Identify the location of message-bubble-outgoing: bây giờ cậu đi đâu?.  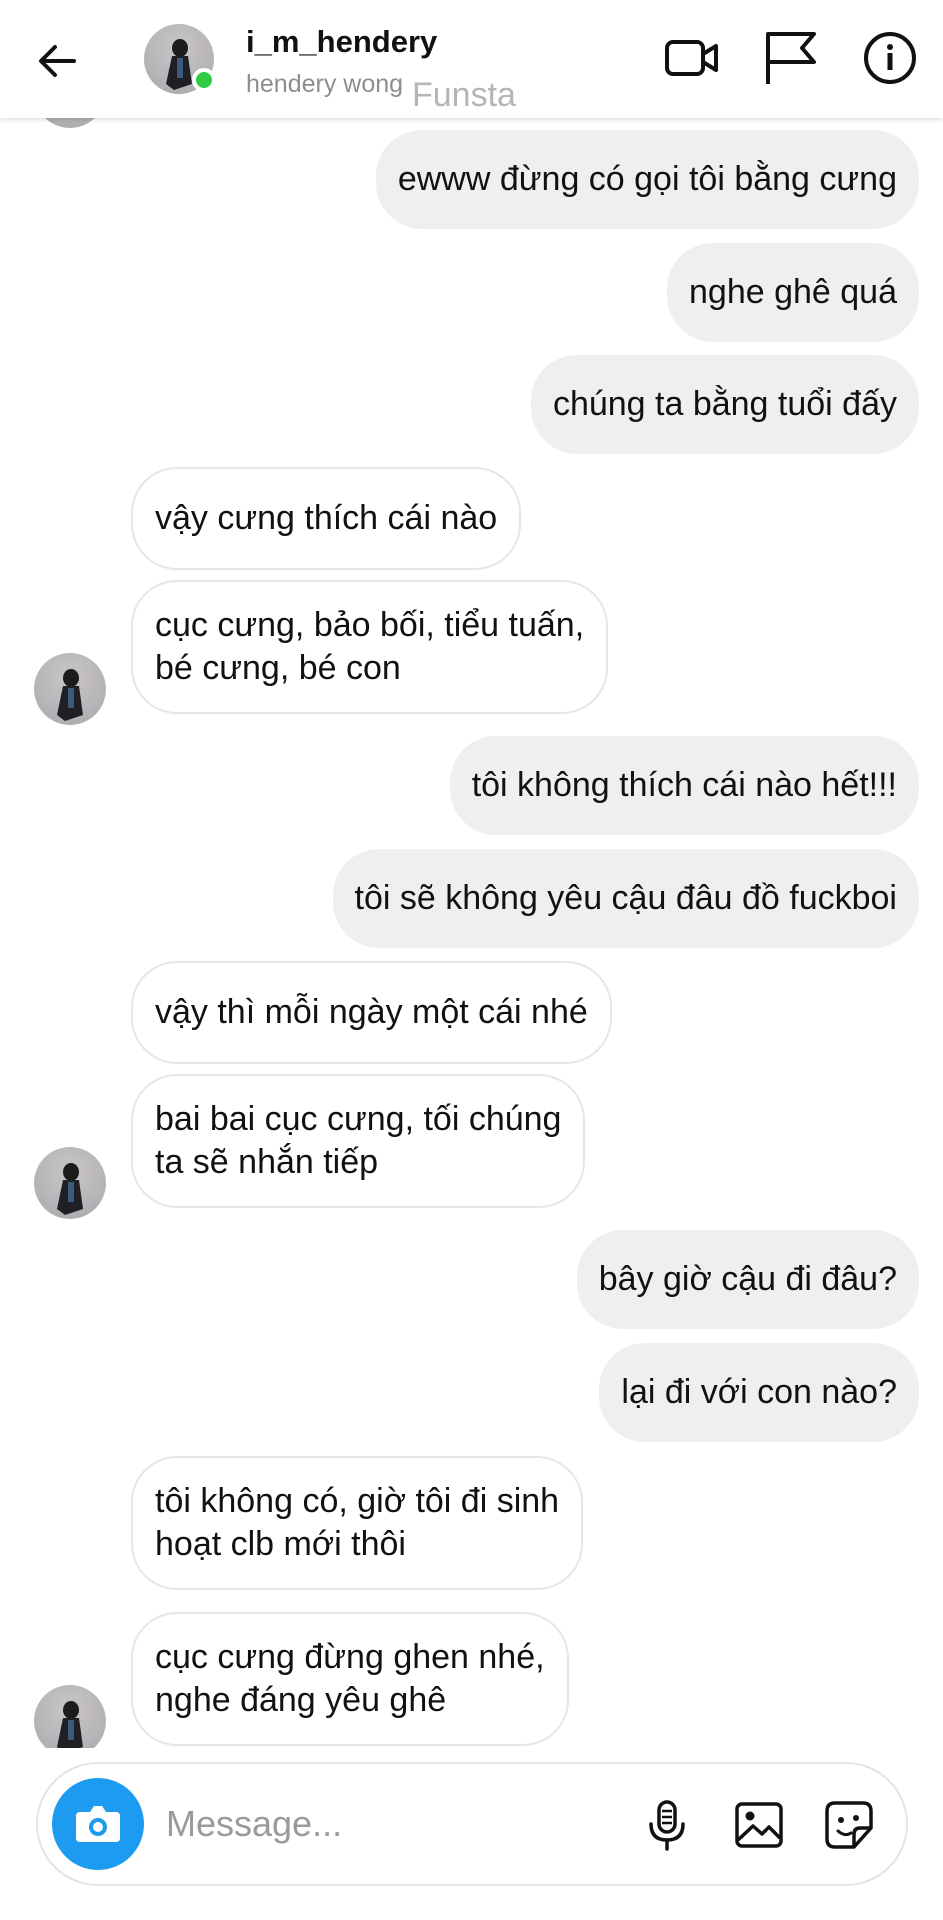
(747, 1279).